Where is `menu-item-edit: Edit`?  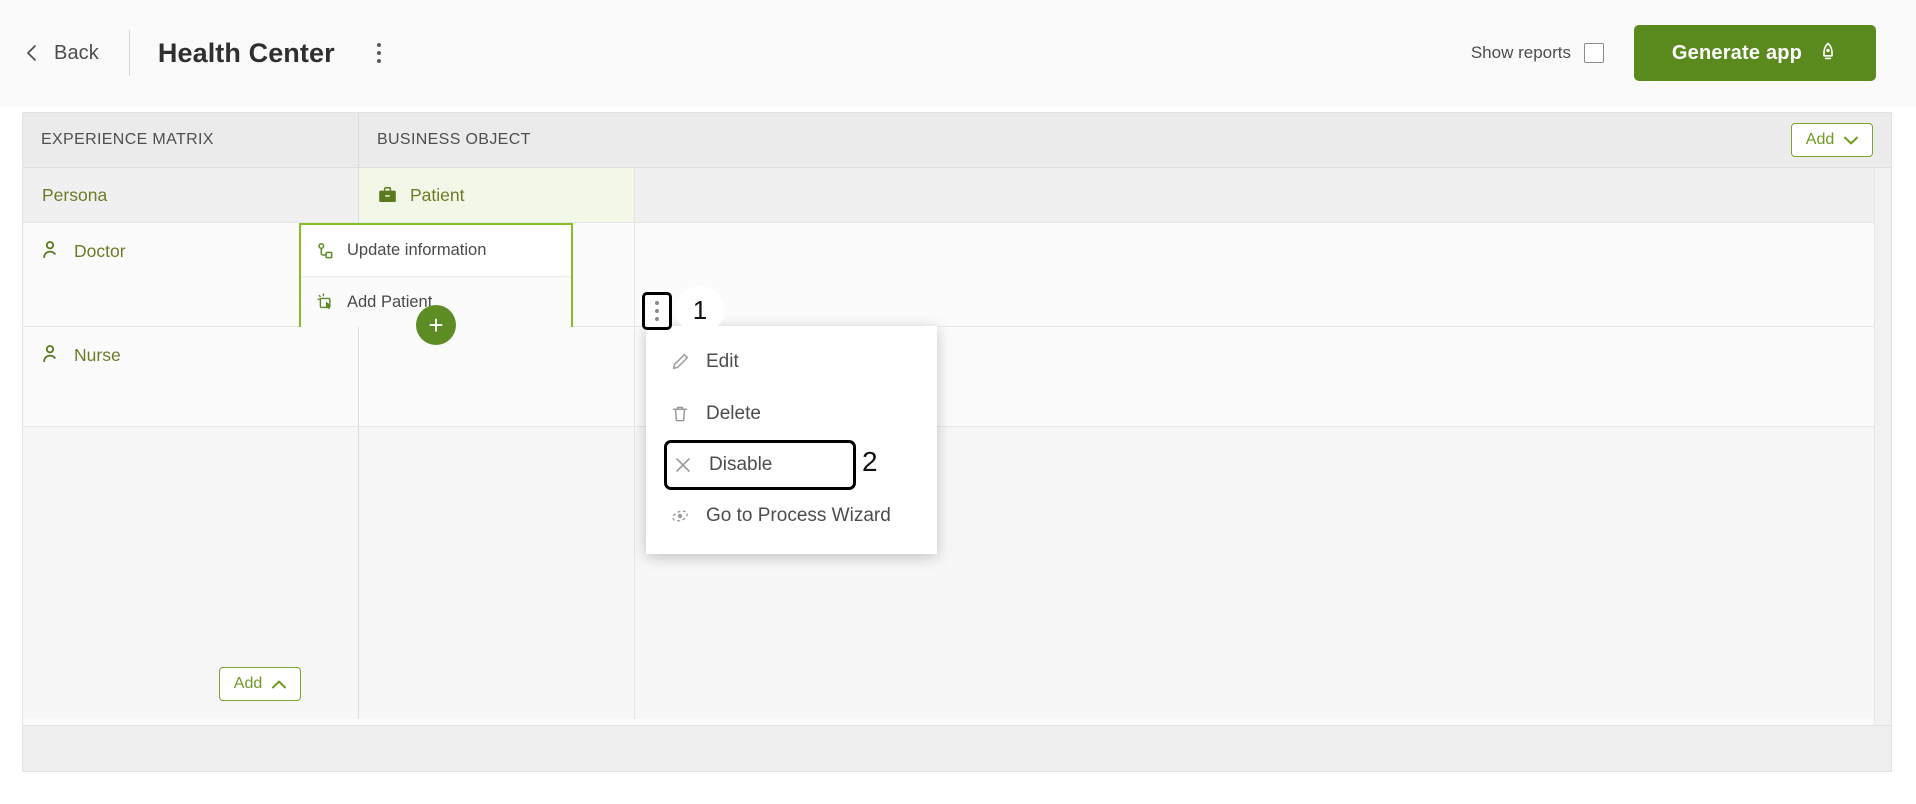 menu-item-edit: Edit is located at coordinates (791, 362).